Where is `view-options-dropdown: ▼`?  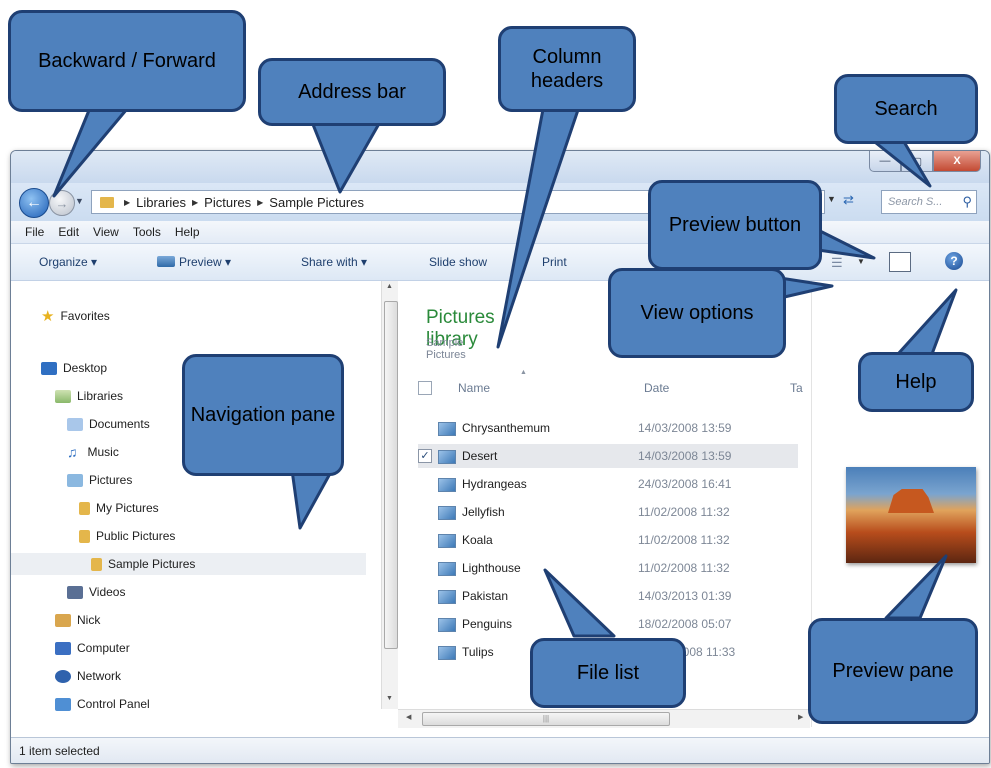
view-options-dropdown: ▼ is located at coordinates (861, 261).